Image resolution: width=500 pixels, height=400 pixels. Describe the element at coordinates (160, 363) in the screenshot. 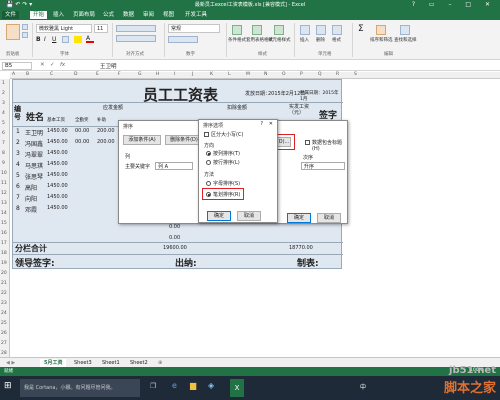

I see `add-sheet-icon: ⊕` at that location.